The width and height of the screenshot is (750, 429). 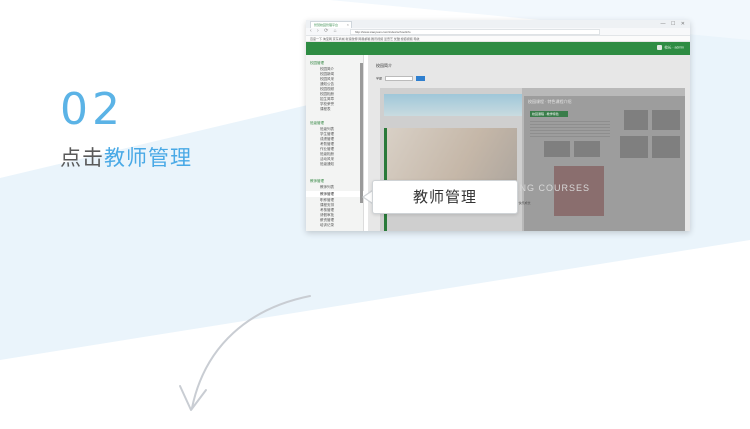 What do you see at coordinates (327, 215) in the screenshot?
I see `sidebar-item: 请假审批` at bounding box center [327, 215].